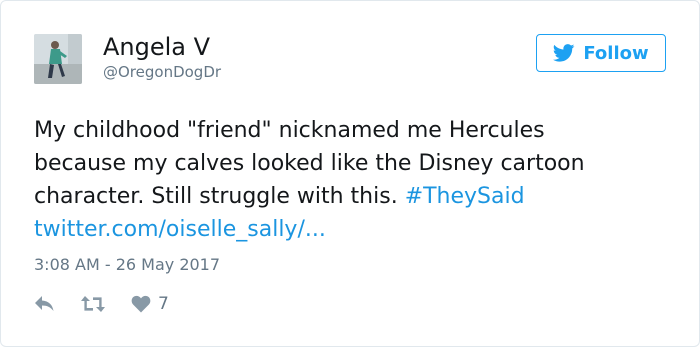 The width and height of the screenshot is (700, 347). I want to click on display-name: Angela V, so click(156, 47).